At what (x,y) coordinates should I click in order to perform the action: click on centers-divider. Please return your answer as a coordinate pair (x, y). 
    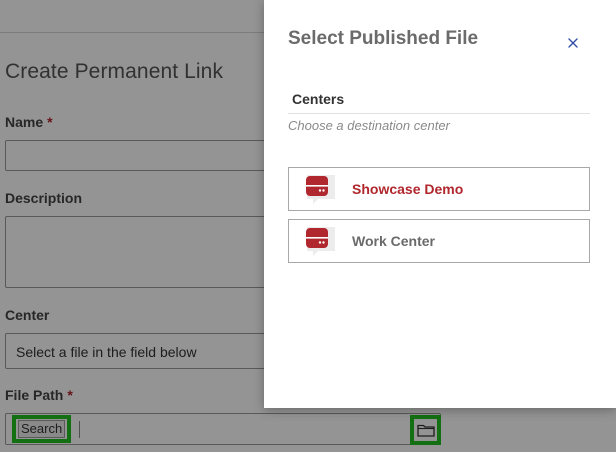
    Looking at the image, I should click on (439, 113).